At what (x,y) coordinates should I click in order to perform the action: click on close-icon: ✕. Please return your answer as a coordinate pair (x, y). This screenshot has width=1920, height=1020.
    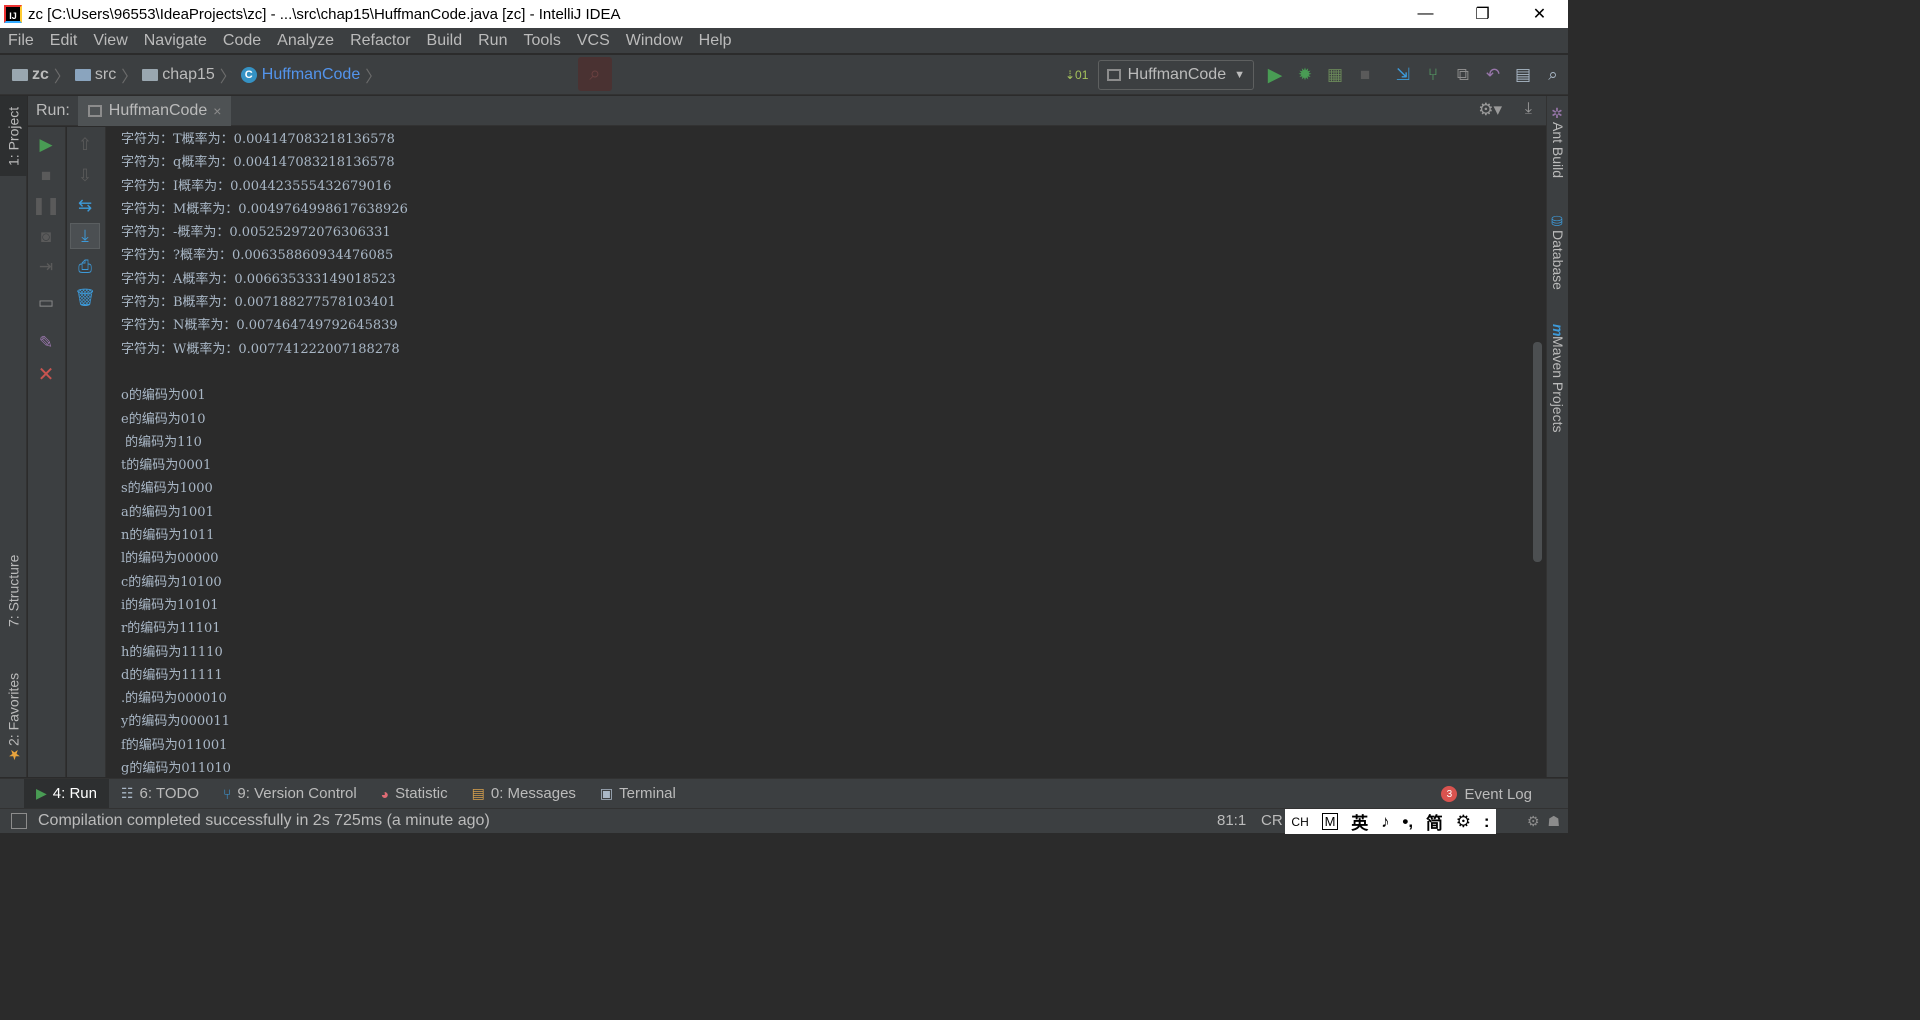
    Looking at the image, I should click on (46, 374).